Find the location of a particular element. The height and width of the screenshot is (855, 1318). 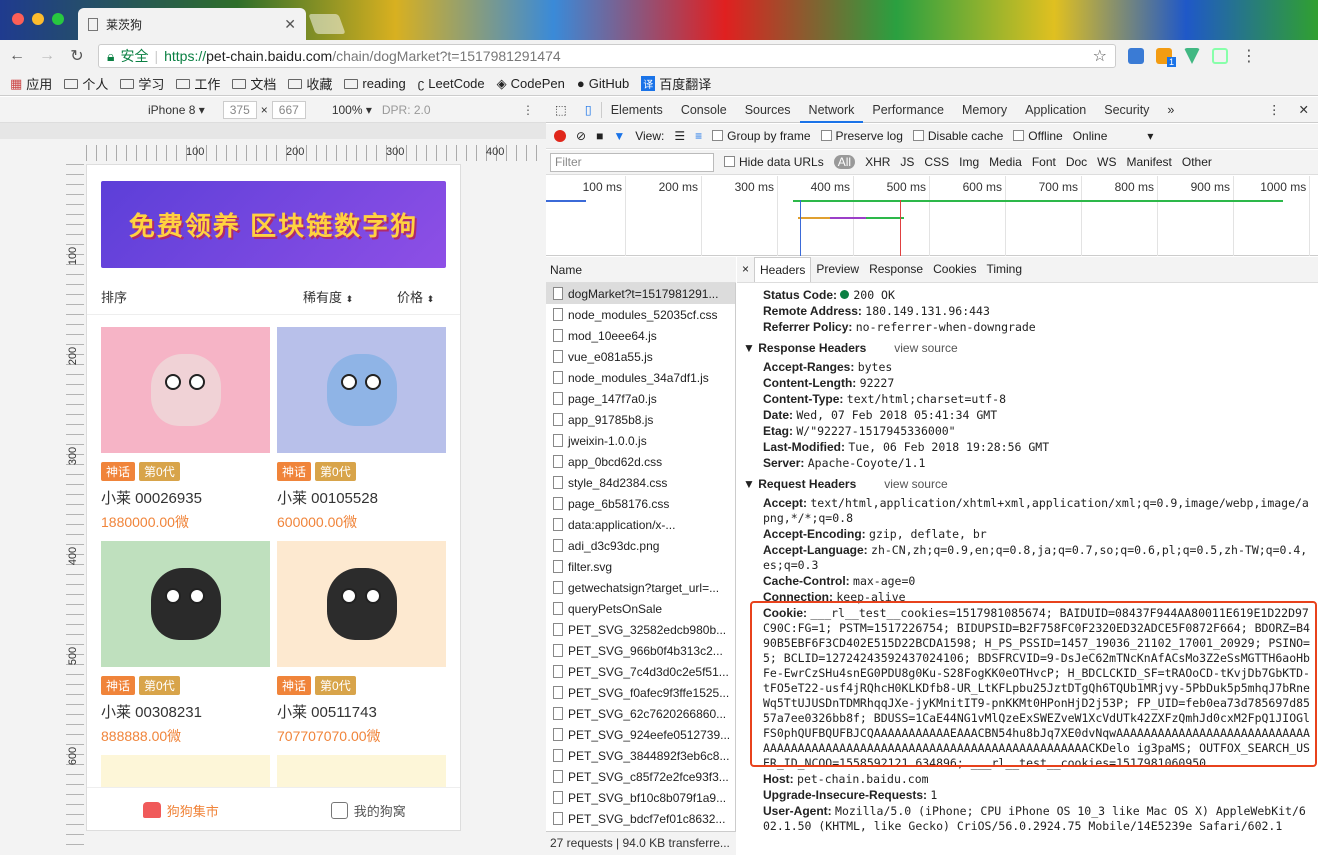

request-row: node_modules_52035cf.css is located at coordinates (640, 314).